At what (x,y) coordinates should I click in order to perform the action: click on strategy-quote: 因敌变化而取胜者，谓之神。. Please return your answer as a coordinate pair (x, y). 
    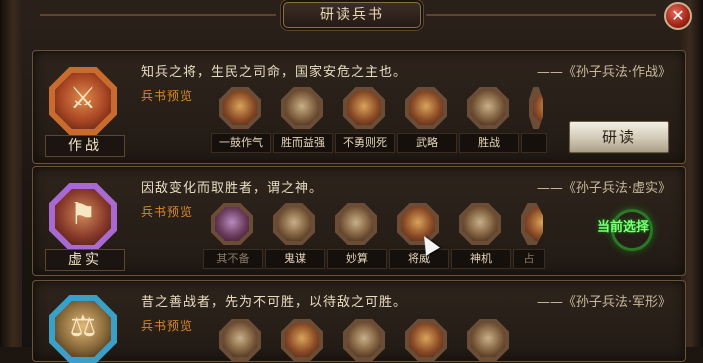
    Looking at the image, I should click on (232, 188).